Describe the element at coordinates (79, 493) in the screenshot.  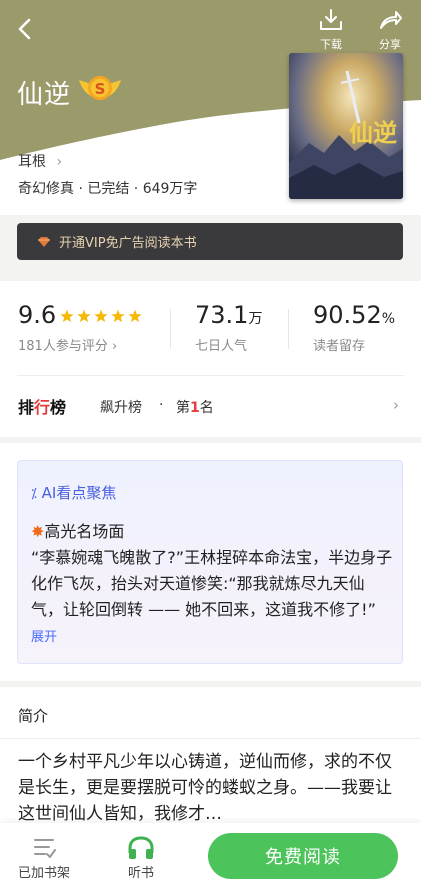
I see `ai-title-text: AI看点聚焦` at that location.